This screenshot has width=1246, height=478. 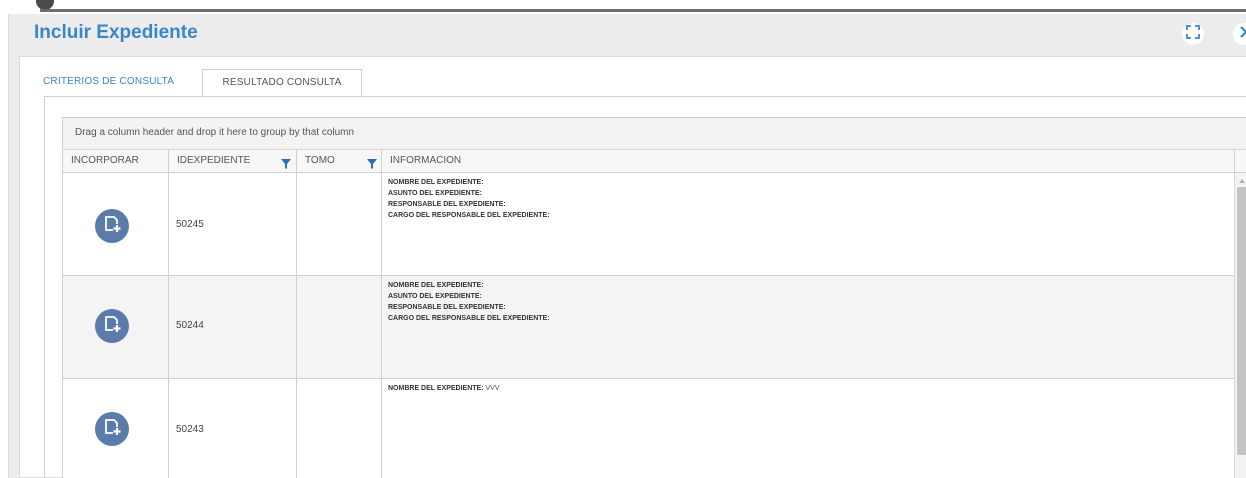 I want to click on close-button, so click(x=1239, y=34).